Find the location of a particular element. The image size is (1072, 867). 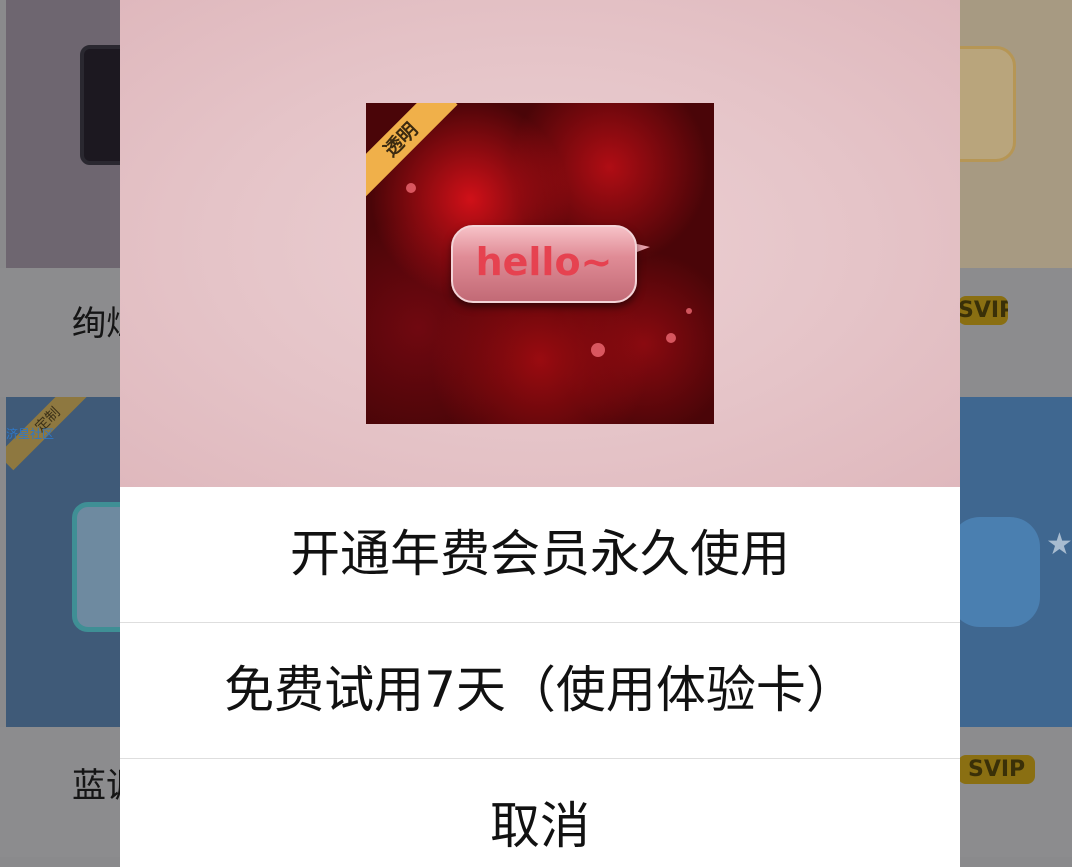

subscribe-annual-button: 开通年费会员永久使用 is located at coordinates (540, 554).